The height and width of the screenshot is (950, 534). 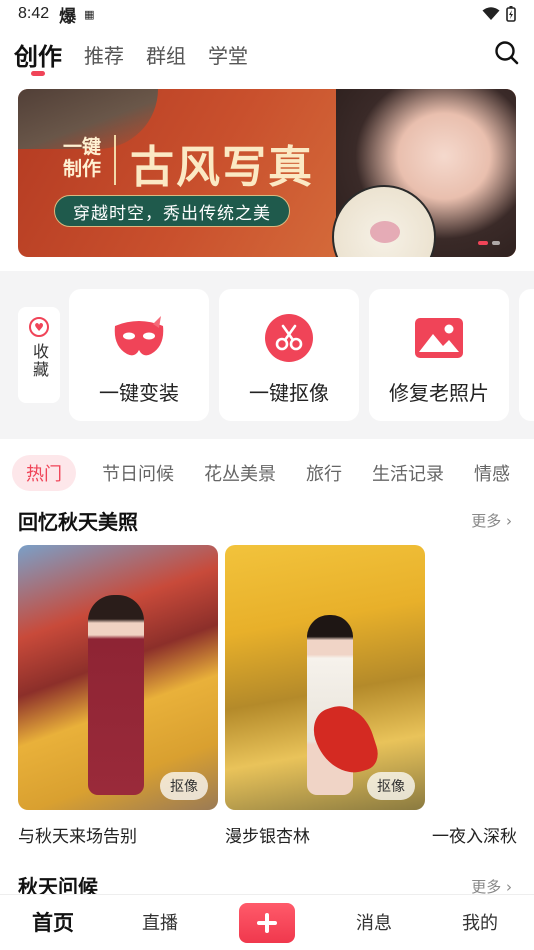 What do you see at coordinates (39, 327) in the screenshot?
I see `heart-icon: ♥` at bounding box center [39, 327].